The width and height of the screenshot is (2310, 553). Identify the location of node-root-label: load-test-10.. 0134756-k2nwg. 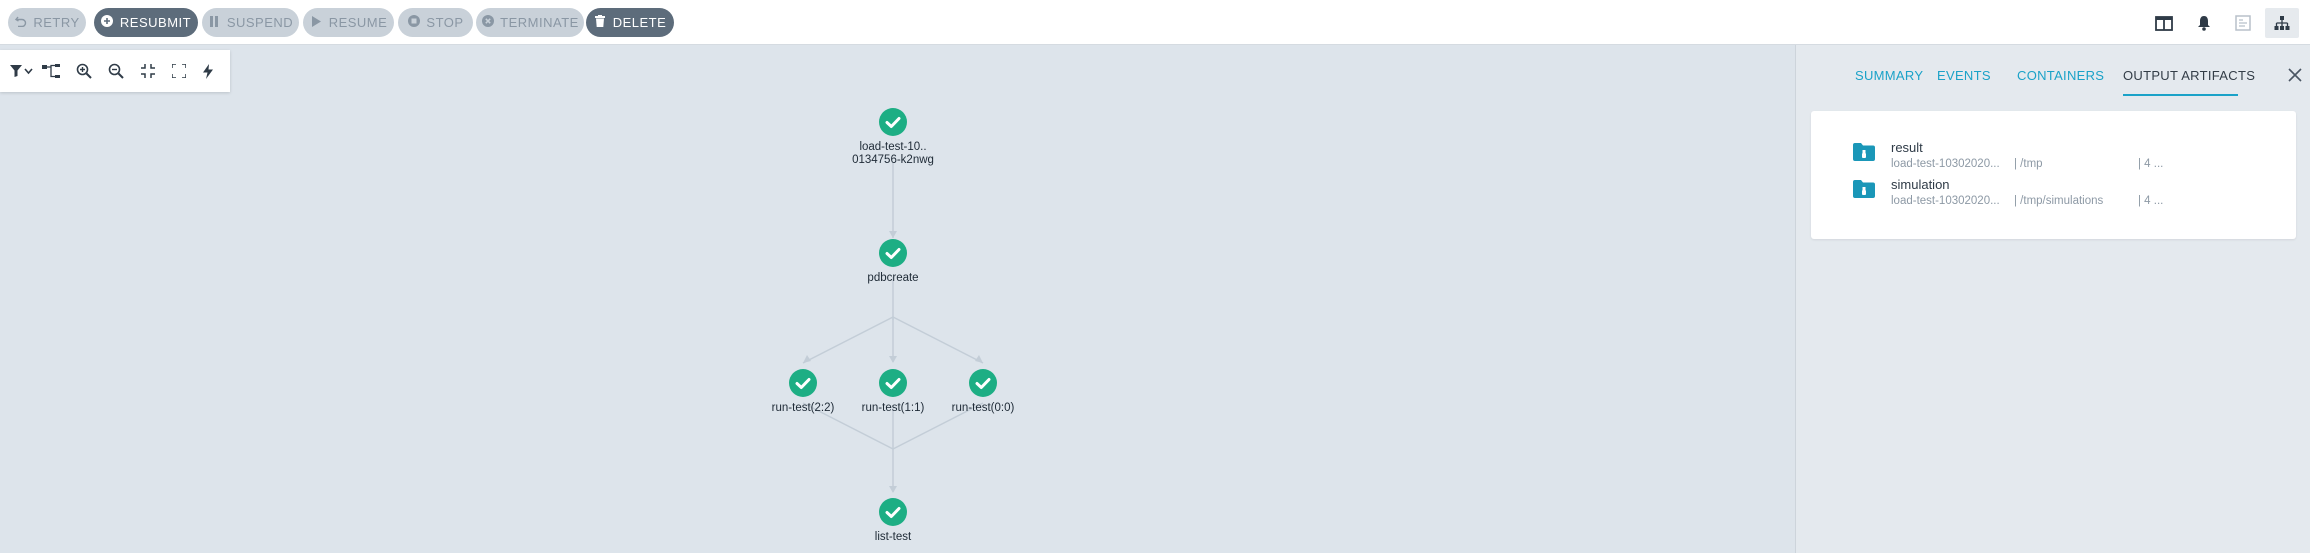
(893, 154).